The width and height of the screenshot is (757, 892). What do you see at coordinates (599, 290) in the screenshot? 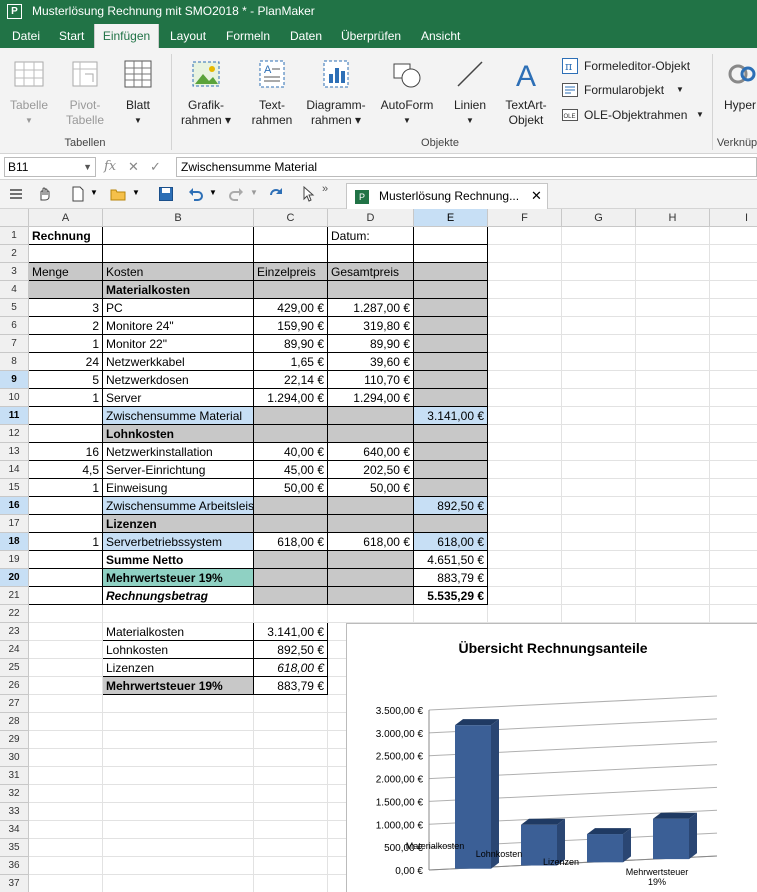
I see `cell-g4` at bounding box center [599, 290].